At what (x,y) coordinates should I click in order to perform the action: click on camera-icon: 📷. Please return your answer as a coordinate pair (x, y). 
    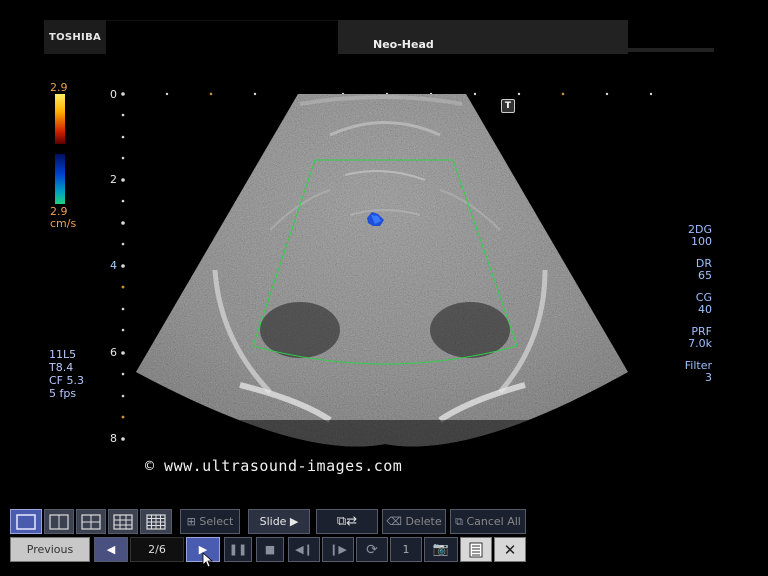
    Looking at the image, I should click on (441, 549).